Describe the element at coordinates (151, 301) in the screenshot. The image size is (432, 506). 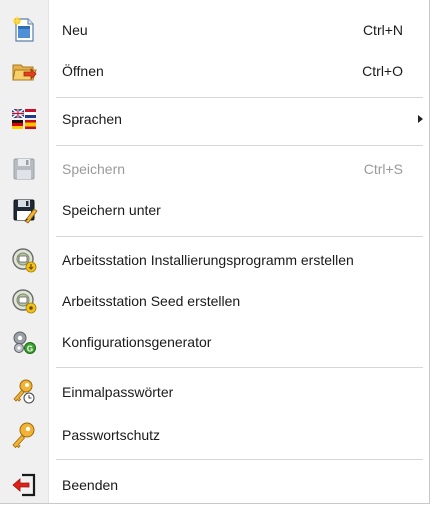
I see `menu-item-label: Arbeitsstation Seed erstellen` at that location.